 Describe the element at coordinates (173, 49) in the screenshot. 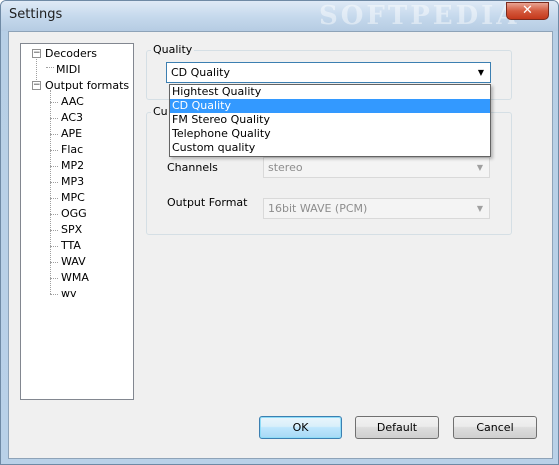

I see `quality-group-label: Quality` at that location.